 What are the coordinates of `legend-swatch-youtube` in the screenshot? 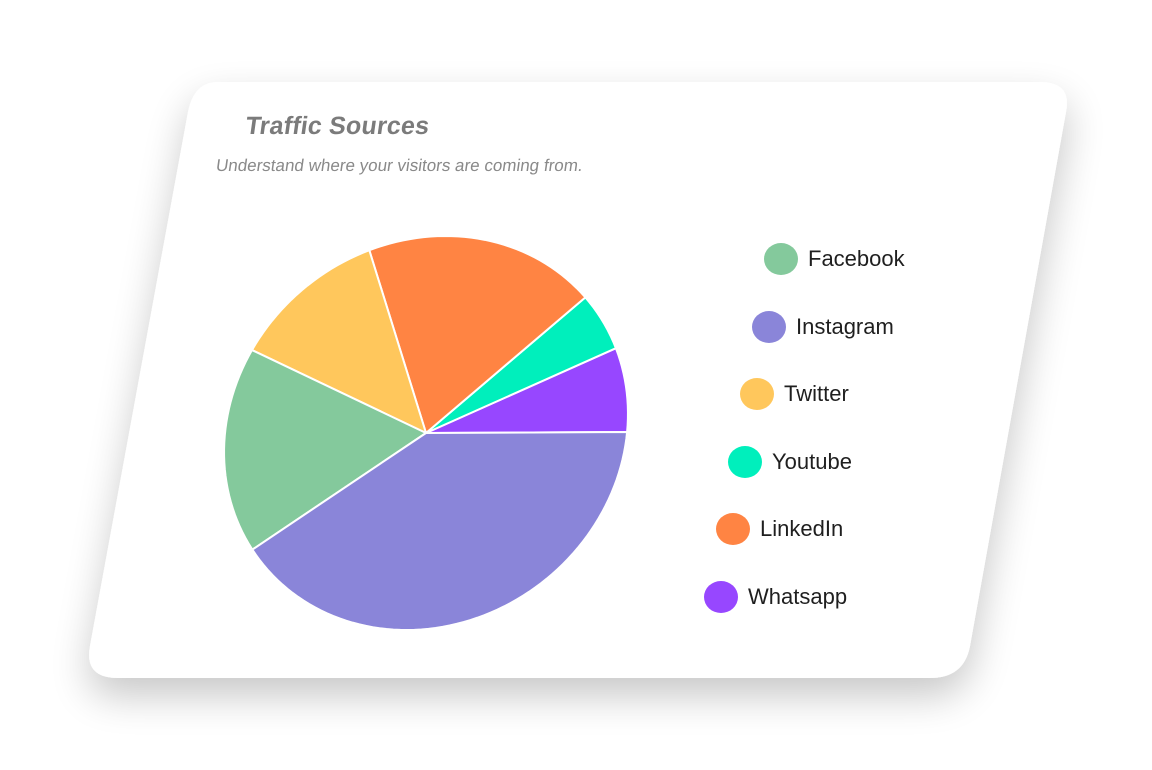 It's located at (745, 462).